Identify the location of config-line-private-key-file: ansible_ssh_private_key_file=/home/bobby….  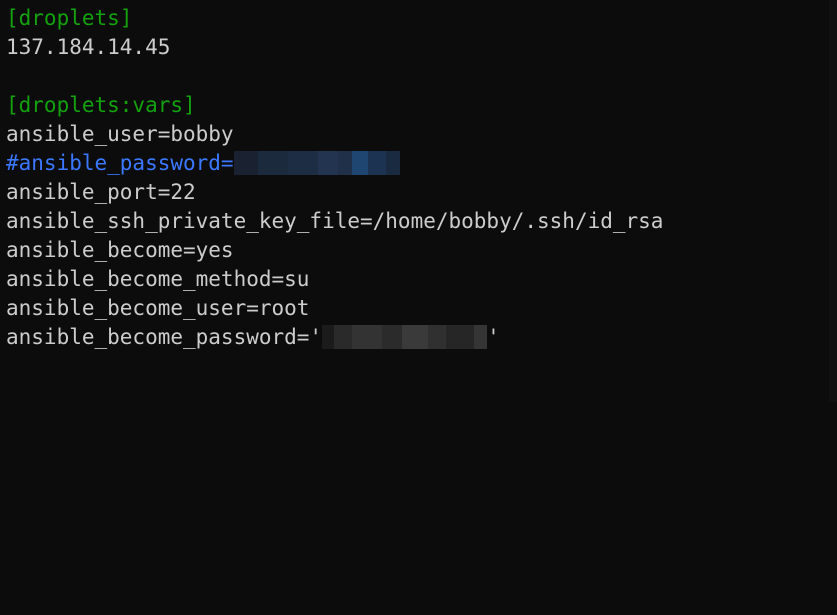
(335, 221).